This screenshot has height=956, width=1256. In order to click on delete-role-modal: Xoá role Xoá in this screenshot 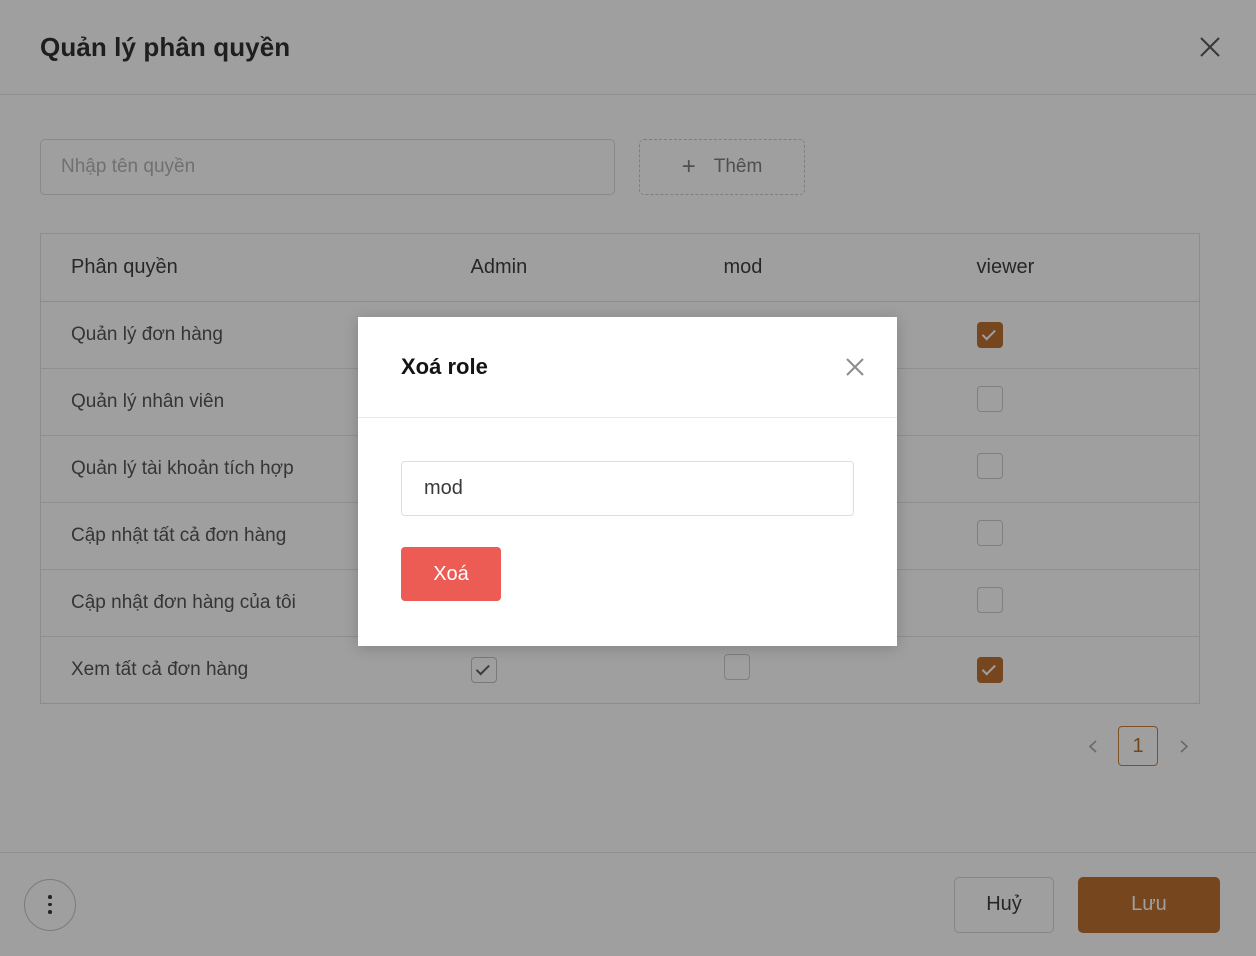, I will do `click(627, 481)`.